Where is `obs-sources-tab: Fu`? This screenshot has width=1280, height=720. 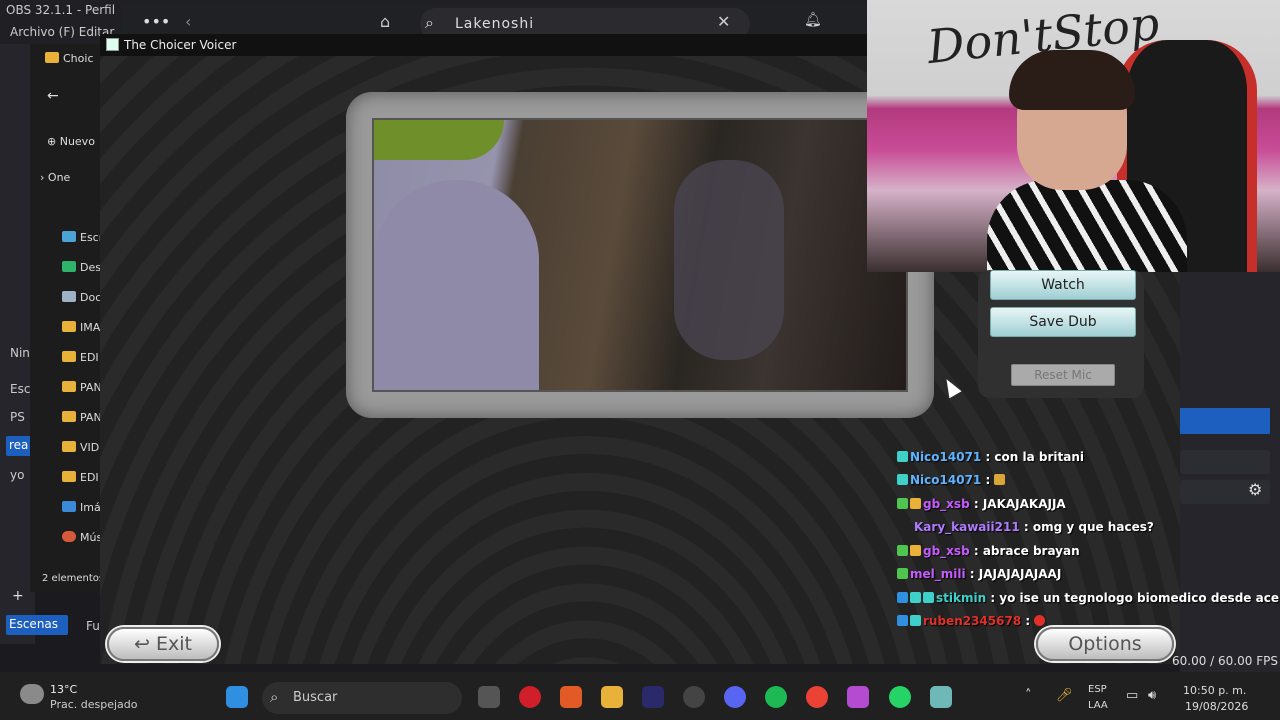
obs-sources-tab: Fu is located at coordinates (93, 626).